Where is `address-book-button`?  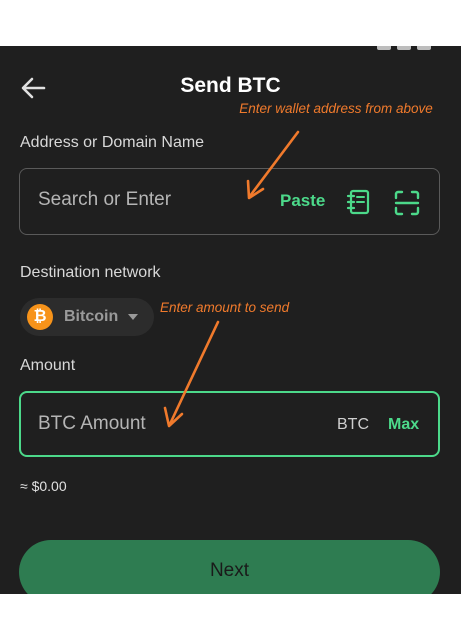
address-book-button is located at coordinates (359, 202).